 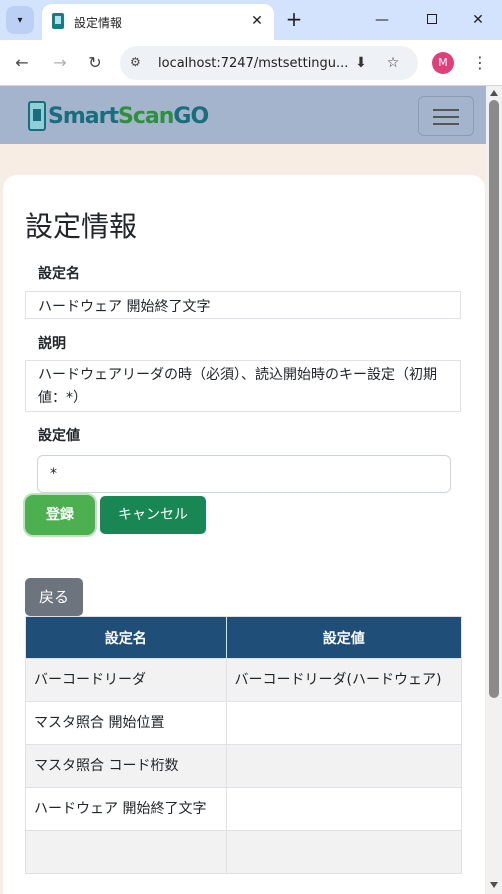 What do you see at coordinates (126, 852) in the screenshot?
I see `cell-setting-name` at bounding box center [126, 852].